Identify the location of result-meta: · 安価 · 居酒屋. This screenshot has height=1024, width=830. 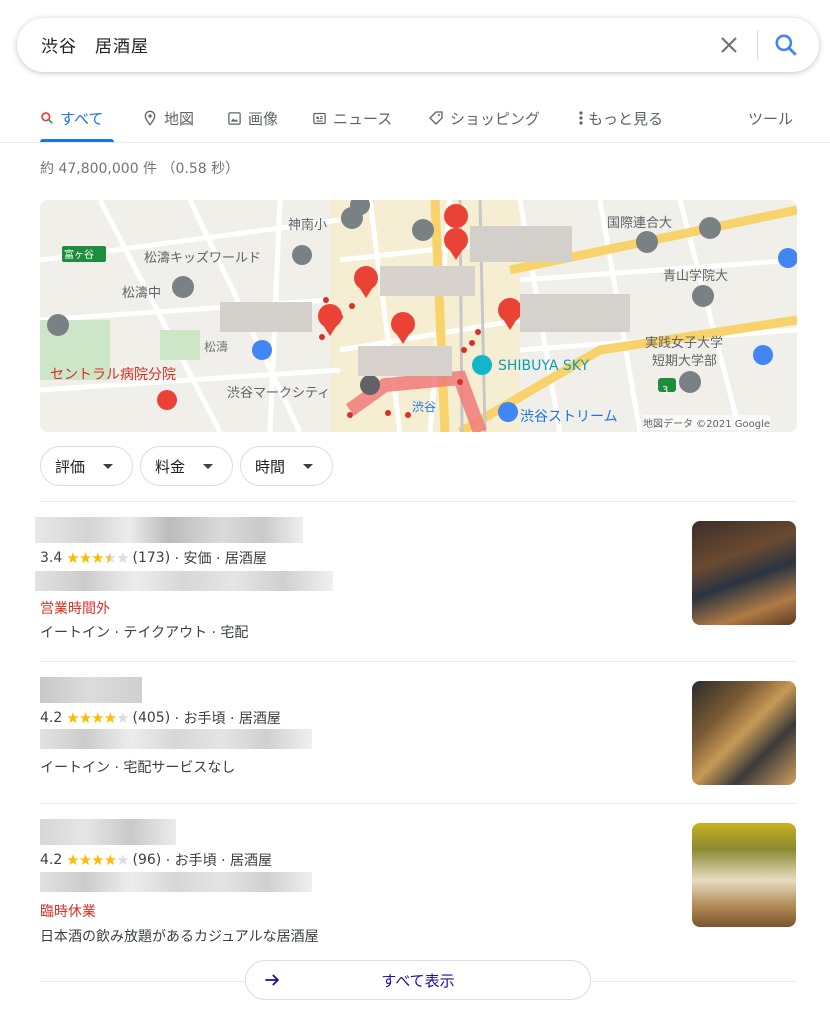
(220, 559).